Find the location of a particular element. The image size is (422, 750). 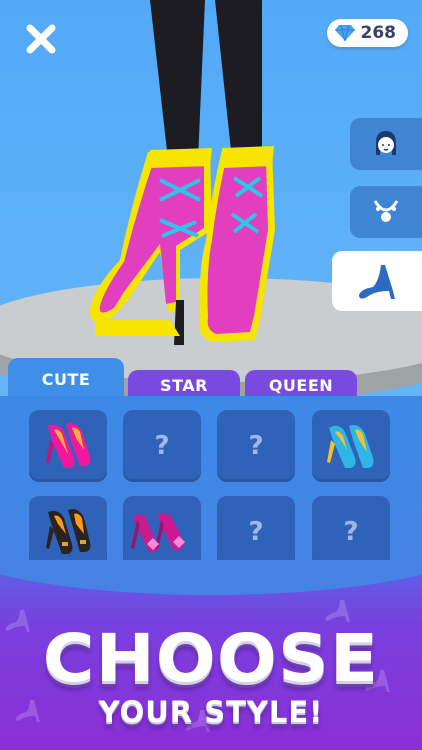

tab-cute: CUTE is located at coordinates (66, 379).